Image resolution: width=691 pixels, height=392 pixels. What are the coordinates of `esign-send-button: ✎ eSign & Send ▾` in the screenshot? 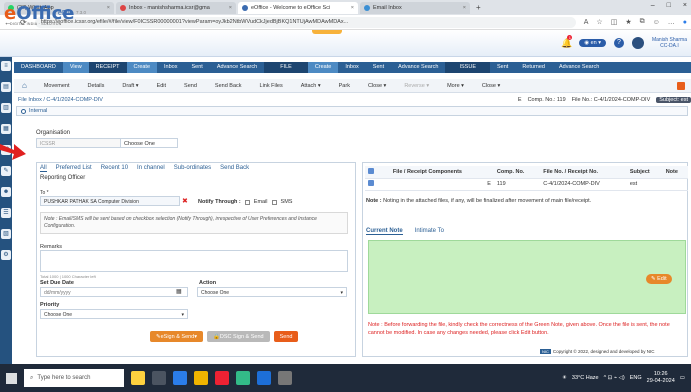 It's located at (177, 336).